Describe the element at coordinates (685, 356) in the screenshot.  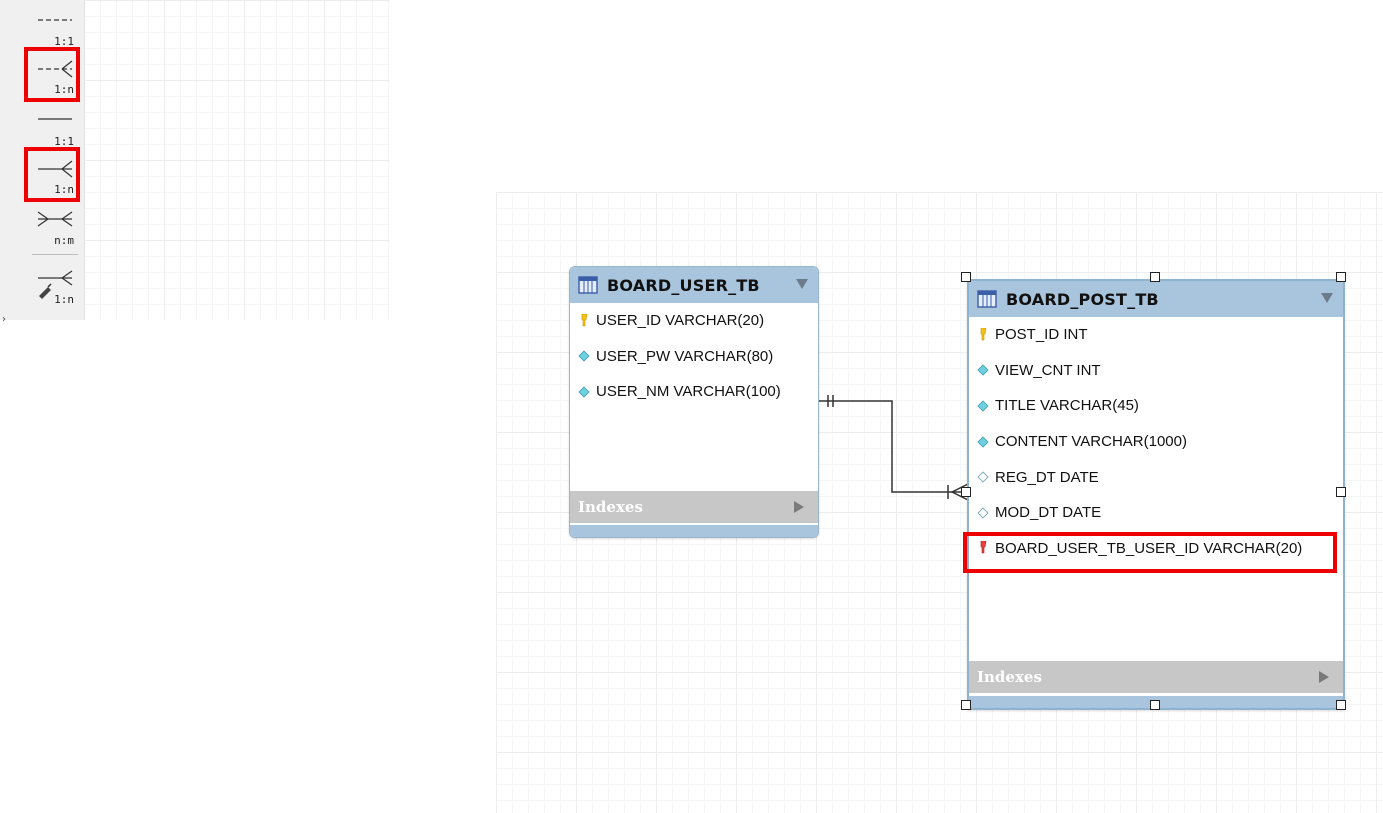
I see `column-text: USER_PW VARCHAR(80)` at that location.